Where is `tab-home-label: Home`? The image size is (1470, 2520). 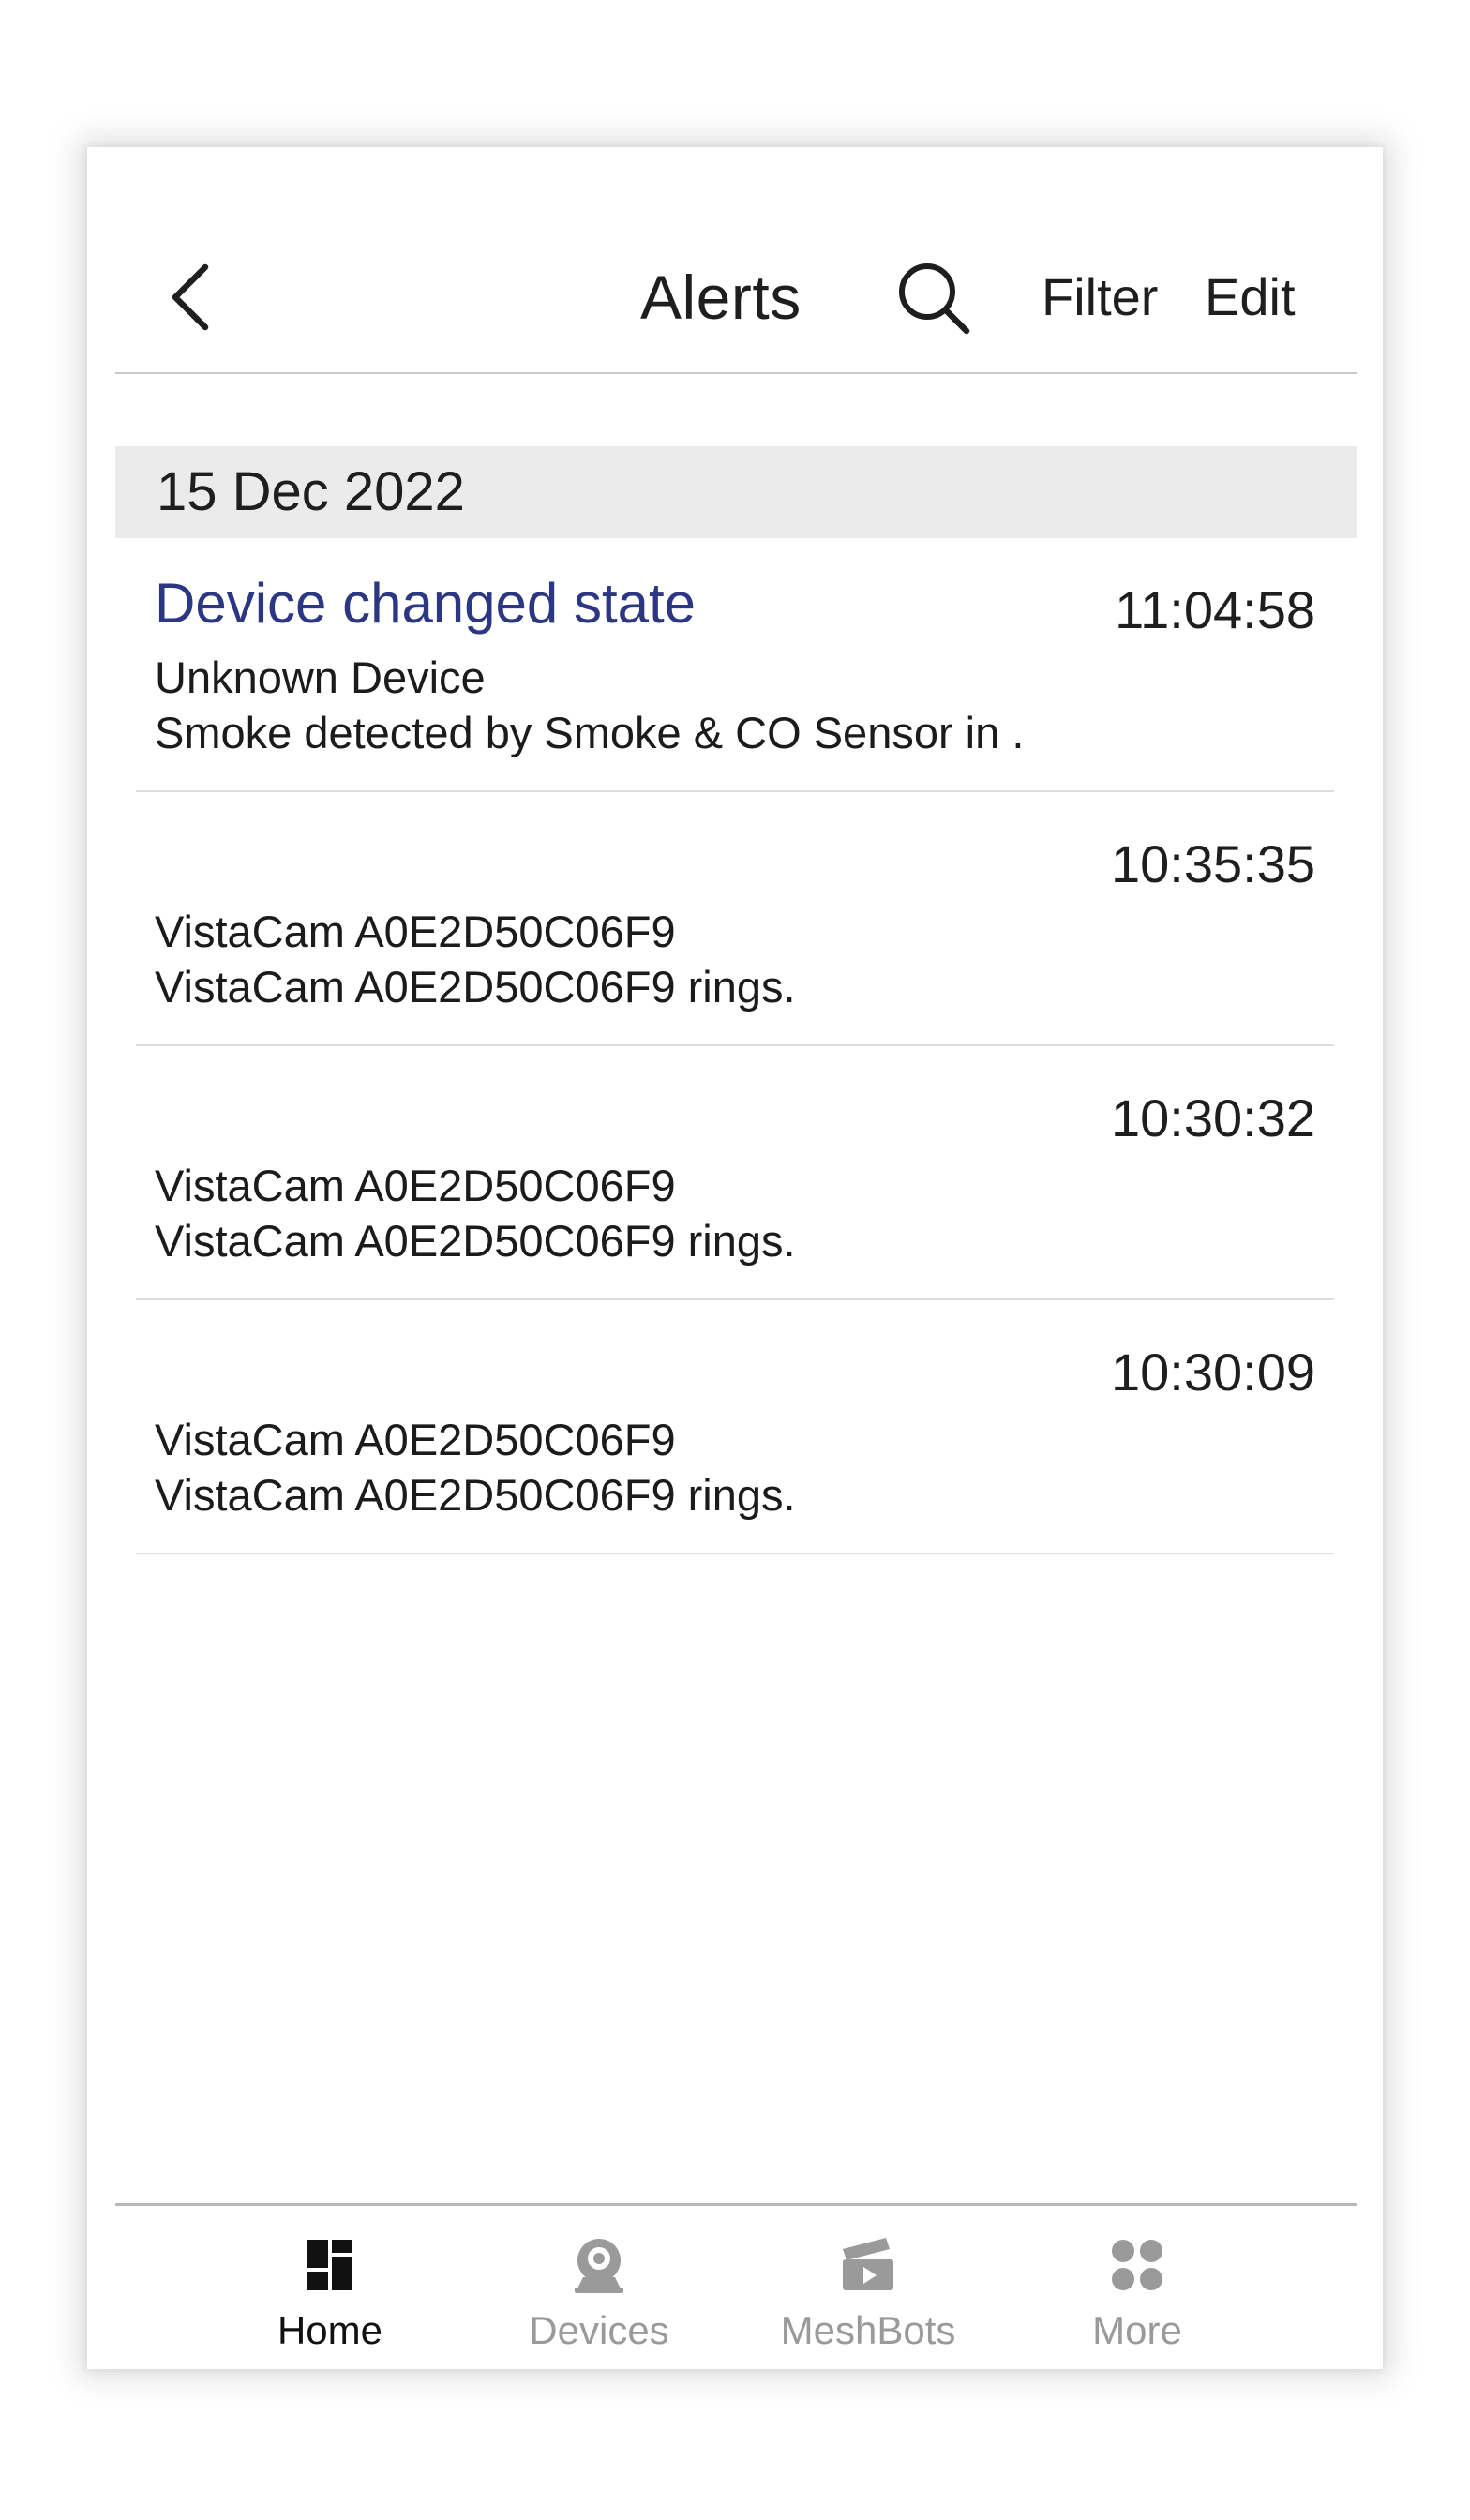 tab-home-label: Home is located at coordinates (330, 2330).